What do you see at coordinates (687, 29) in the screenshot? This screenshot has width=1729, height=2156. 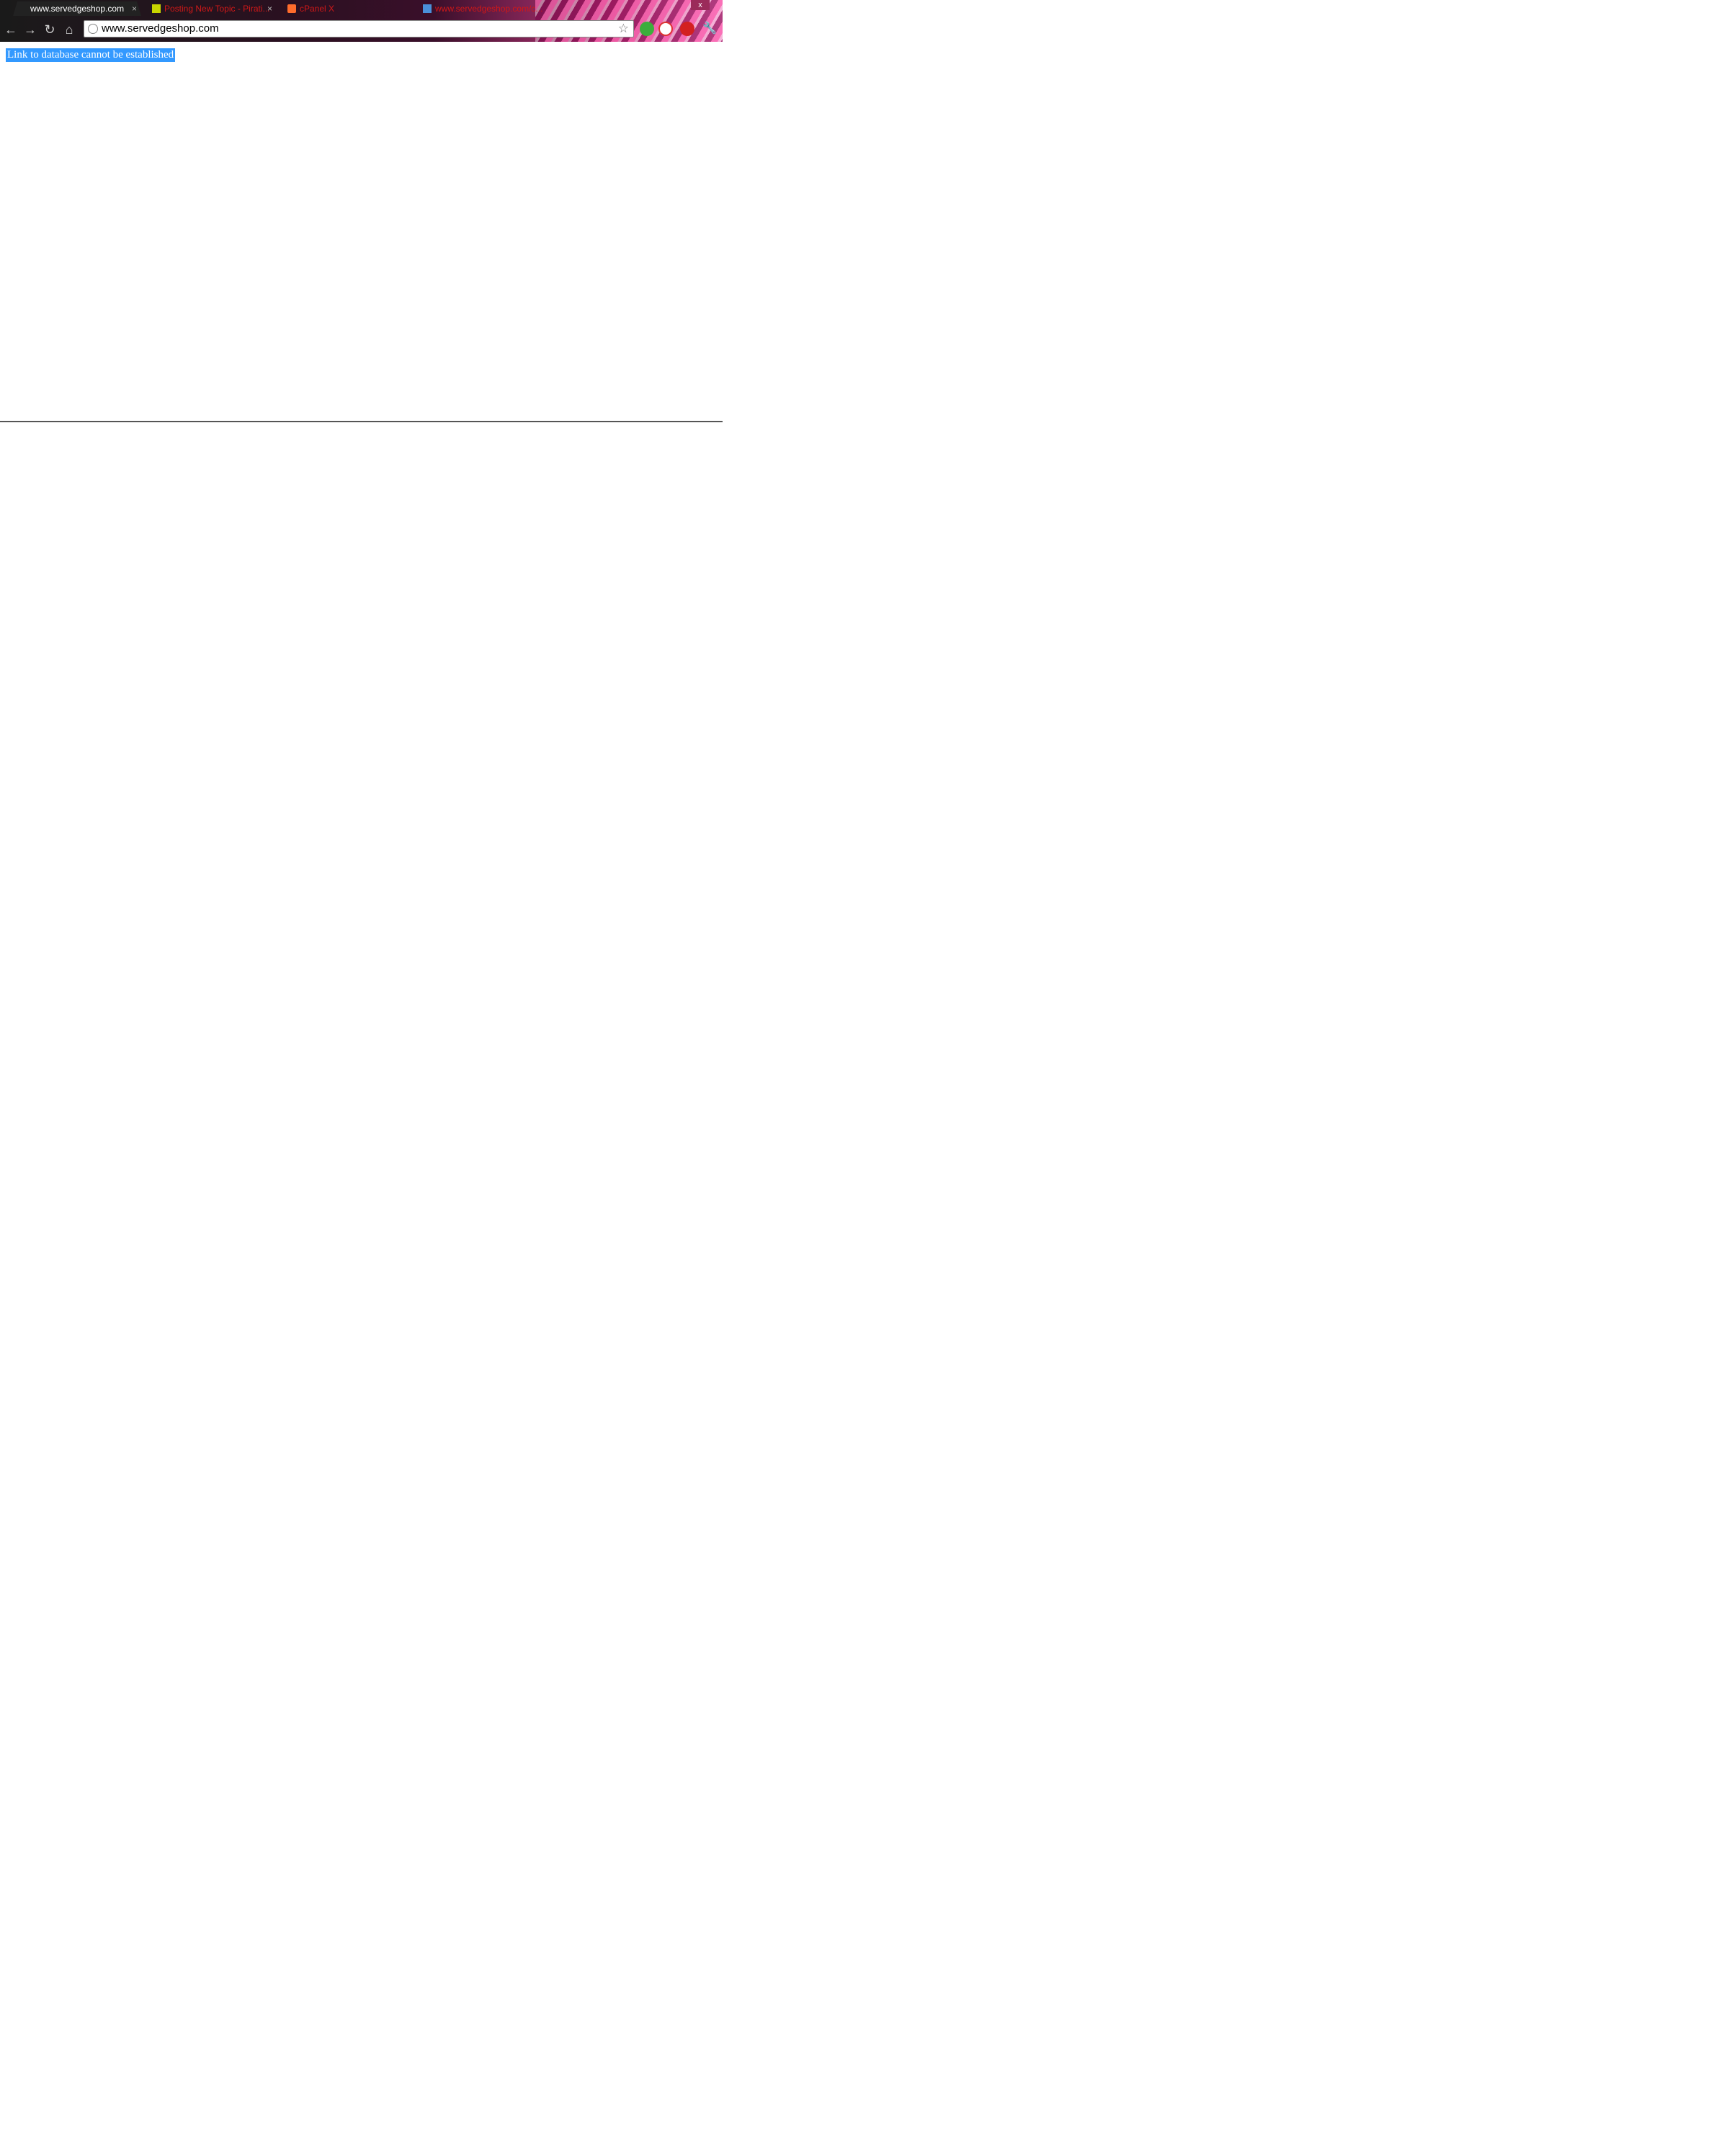 I see `adblock-icon` at bounding box center [687, 29].